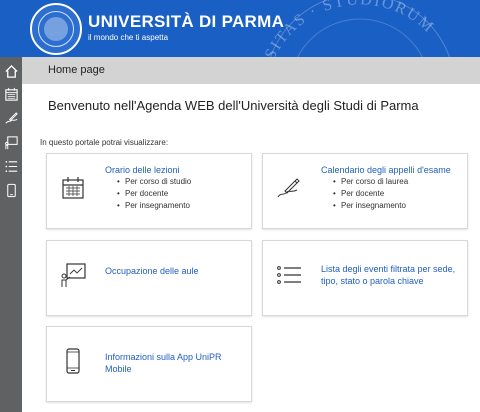  What do you see at coordinates (128, 37) in the screenshot?
I see `university-tagline: il mondo che ti aspetta` at bounding box center [128, 37].